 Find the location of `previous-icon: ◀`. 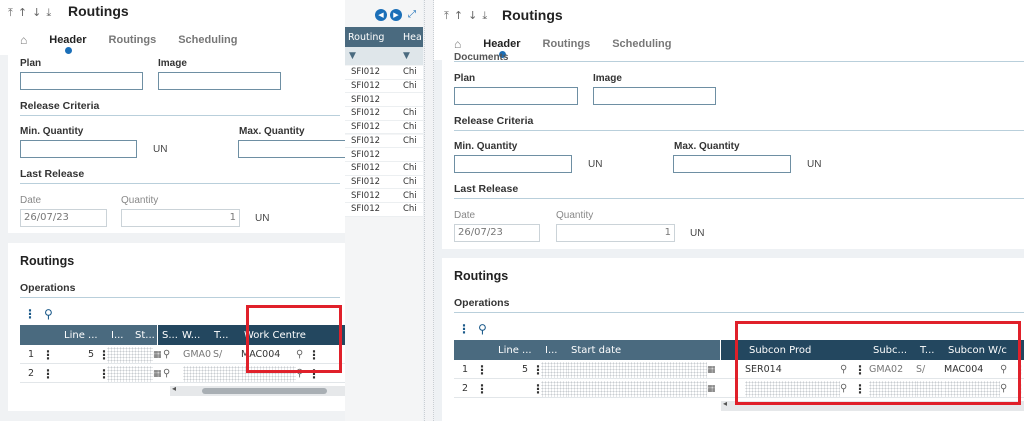

previous-icon: ◀ is located at coordinates (381, 15).